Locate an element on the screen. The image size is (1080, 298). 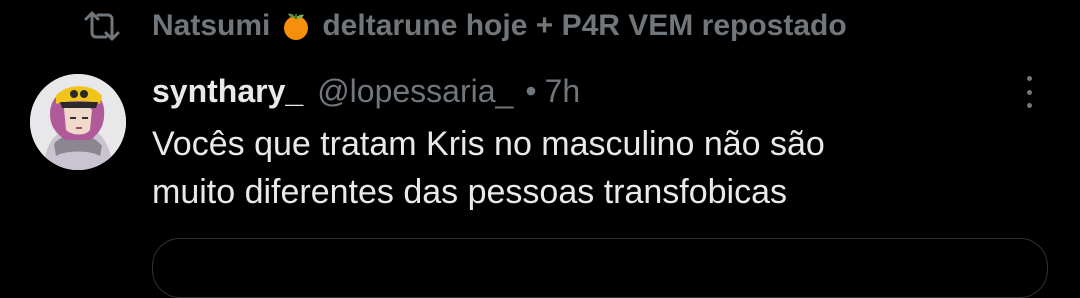
avatar is located at coordinates (78, 122).